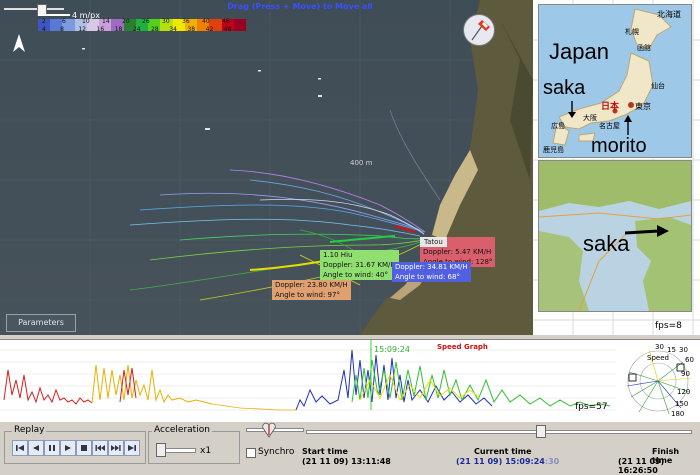 The height and width of the screenshot is (475, 700). What do you see at coordinates (558, 126) in the screenshot?
I see `city-label-hiroshima: 広島` at bounding box center [558, 126].